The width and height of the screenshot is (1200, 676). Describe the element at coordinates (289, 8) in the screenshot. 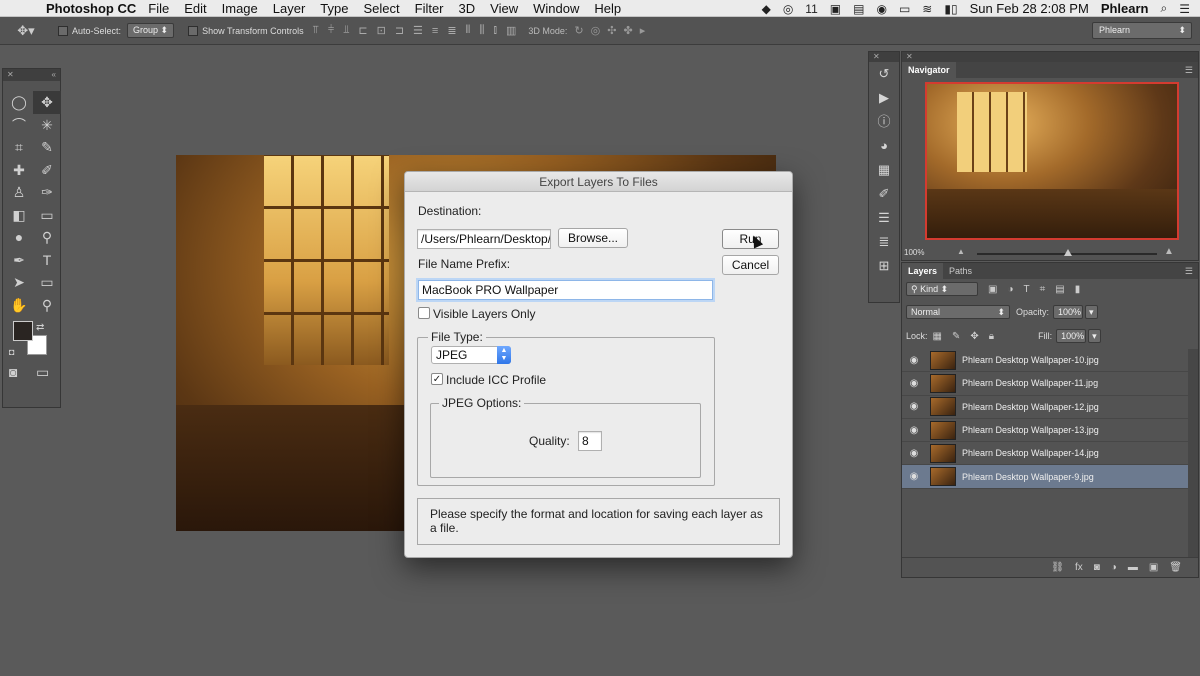

I see `menu-layer: Layer` at that location.